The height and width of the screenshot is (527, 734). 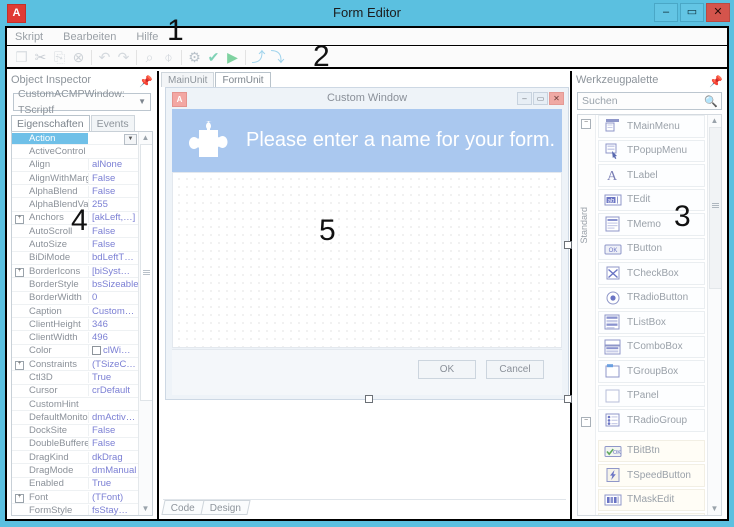 I want to click on menu-item-hilfe: Hilfe, so click(x=147, y=37).